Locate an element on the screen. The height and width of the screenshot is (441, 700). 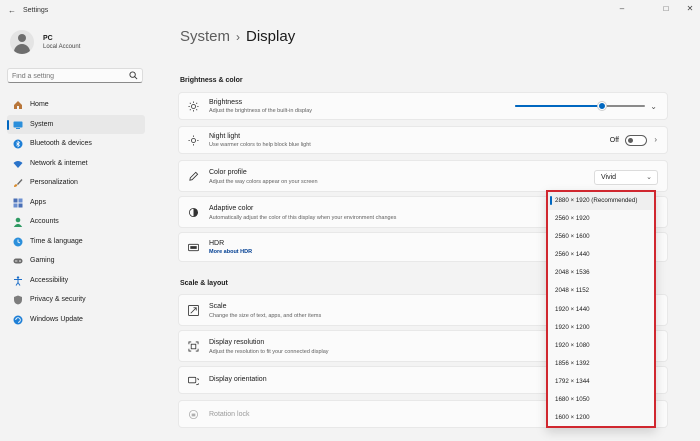
sidebar-item-privacy: Privacy & security is located at coordinates (76, 300).